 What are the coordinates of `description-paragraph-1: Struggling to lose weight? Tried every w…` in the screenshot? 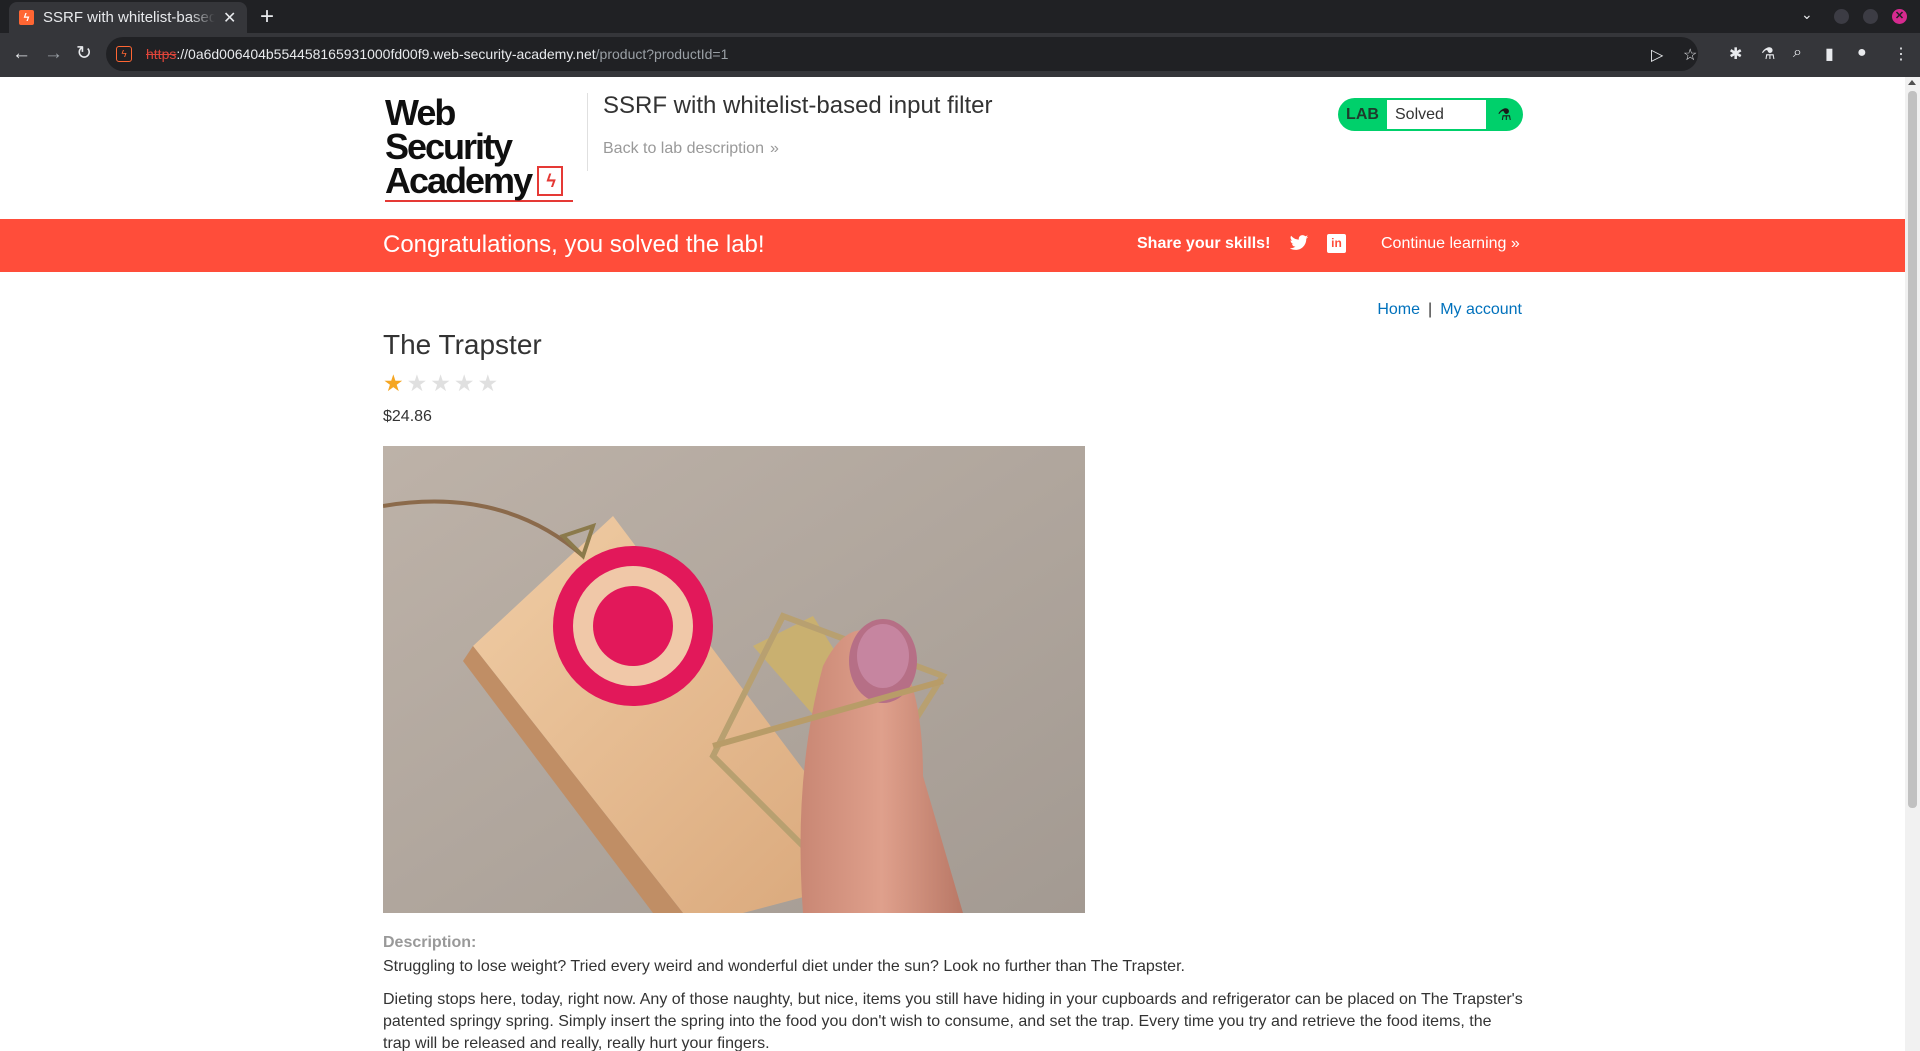 It's located at (784, 966).